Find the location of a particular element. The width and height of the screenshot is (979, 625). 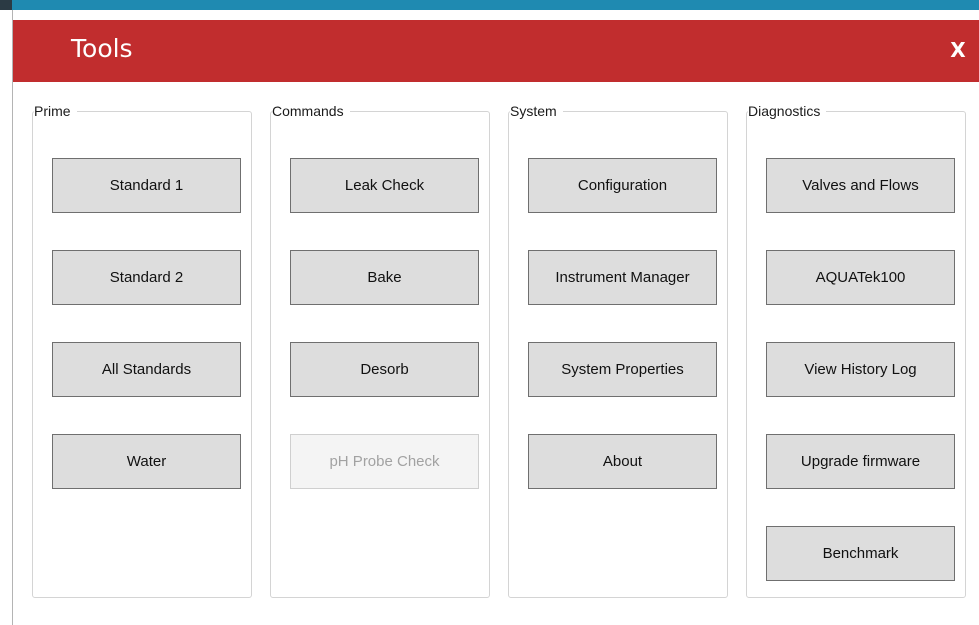

benchmark-button: Benchmark is located at coordinates (860, 553).